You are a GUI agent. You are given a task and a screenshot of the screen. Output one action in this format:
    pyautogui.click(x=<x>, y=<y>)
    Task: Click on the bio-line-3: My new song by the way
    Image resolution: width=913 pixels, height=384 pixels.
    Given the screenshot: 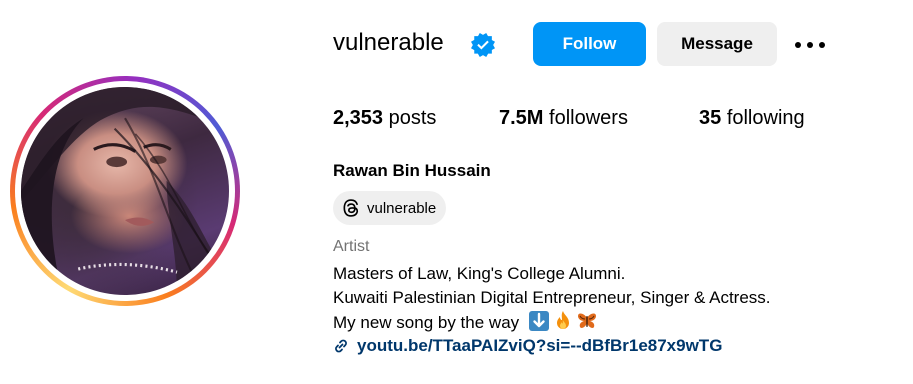 What is the action you would take?
    pyautogui.click(x=552, y=322)
    